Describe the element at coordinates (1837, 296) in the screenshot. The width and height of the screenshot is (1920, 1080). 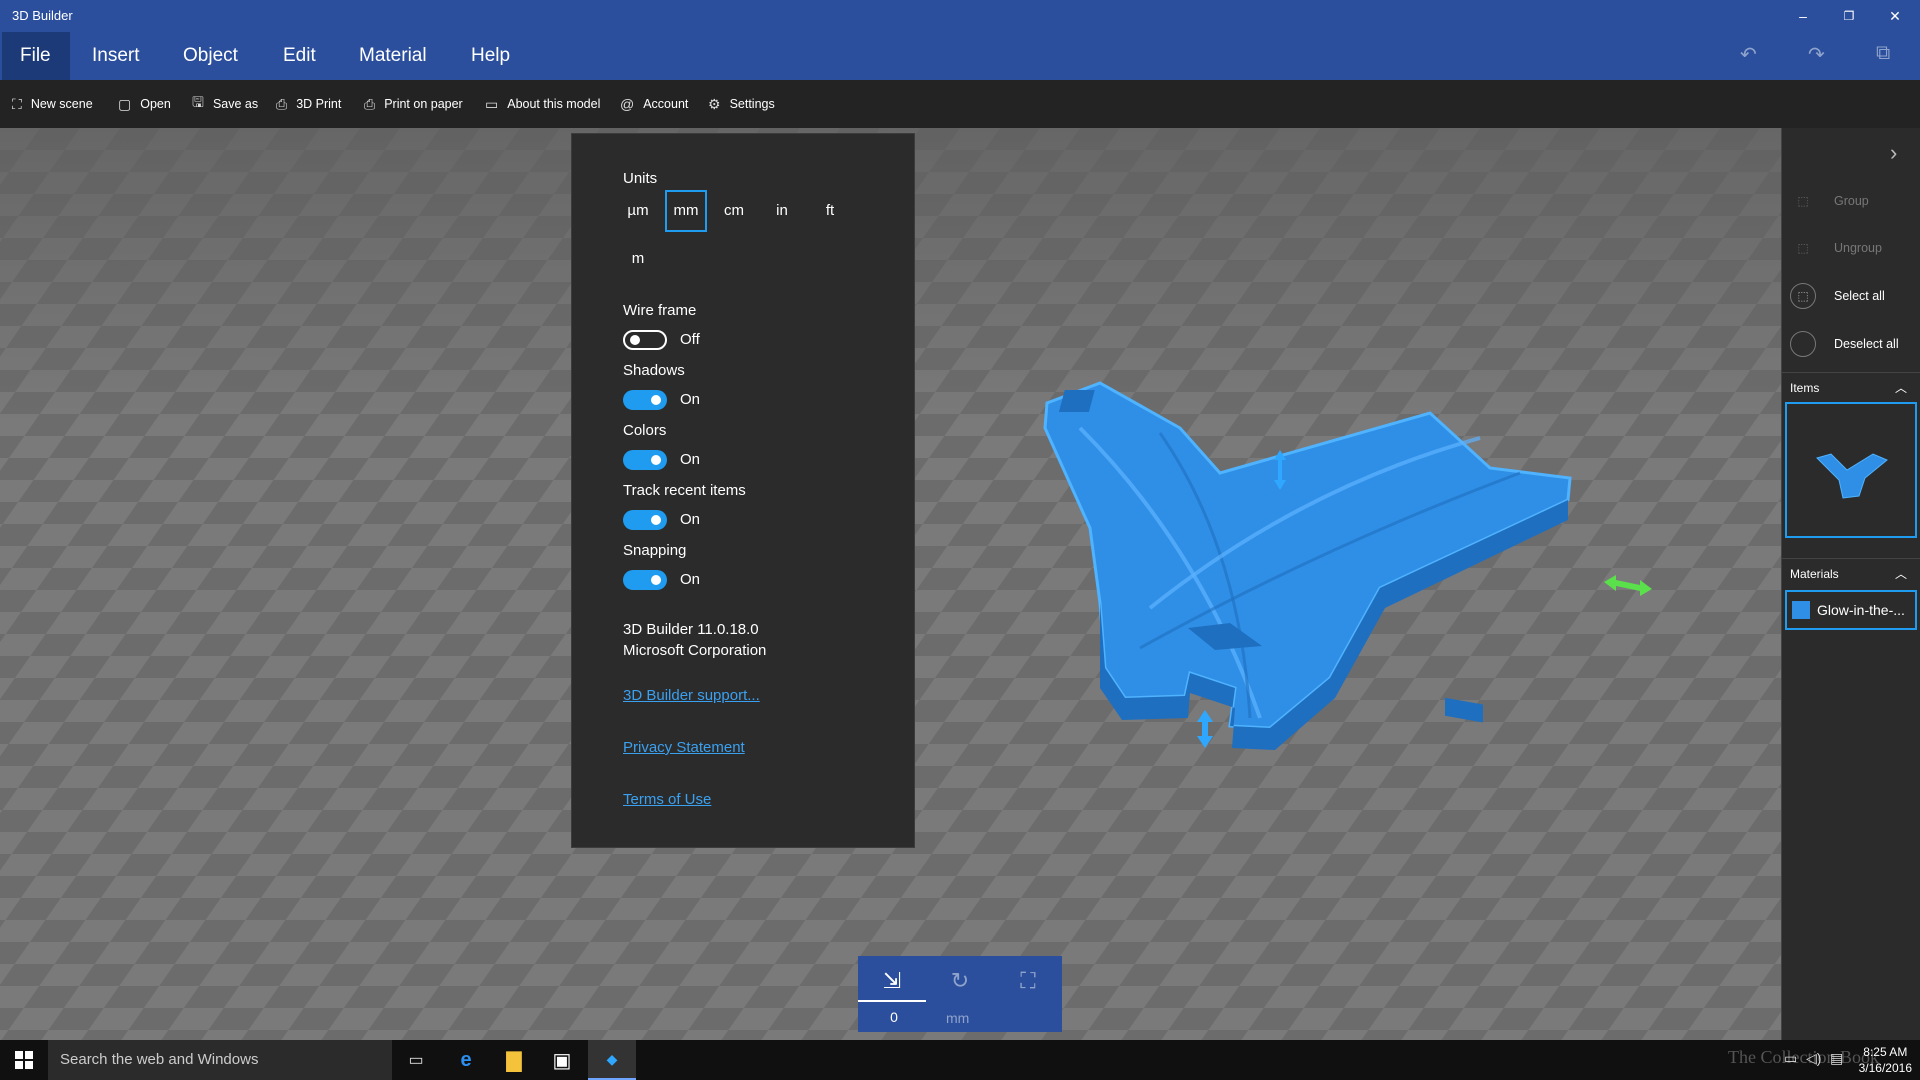
I see `select-all-button: ⬚ Select all` at that location.